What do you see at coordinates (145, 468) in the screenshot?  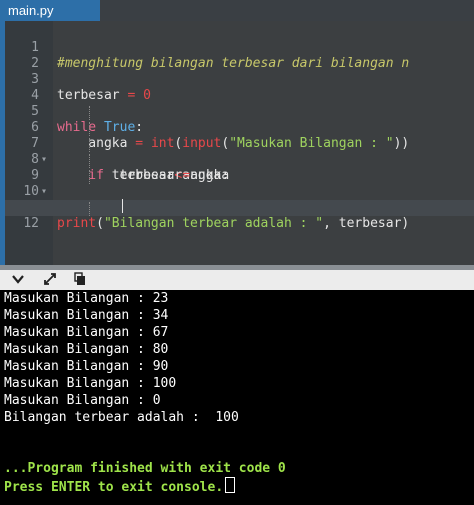 I see `console-finished-message: ...Program finished with exit code 0` at bounding box center [145, 468].